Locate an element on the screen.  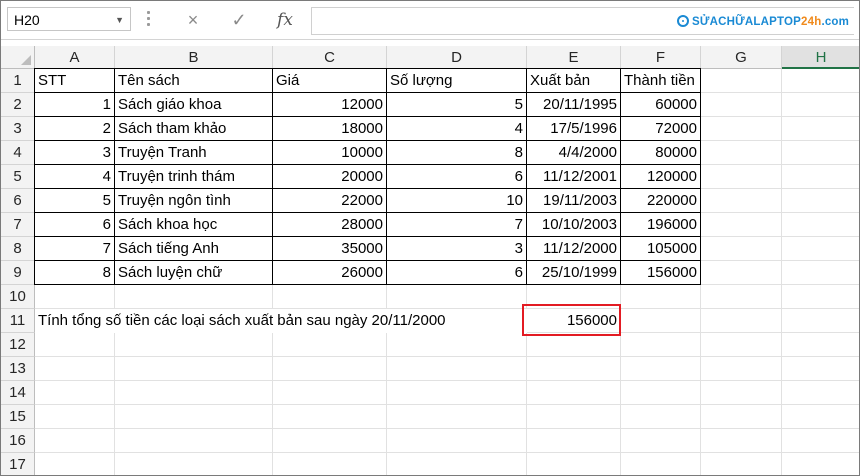
column-header-a: A is located at coordinates (75, 57).